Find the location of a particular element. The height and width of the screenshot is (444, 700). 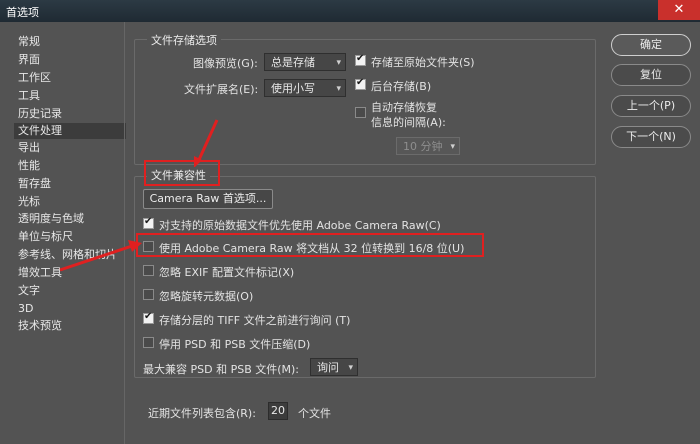

save-to-original-checkbox is located at coordinates (360, 59).